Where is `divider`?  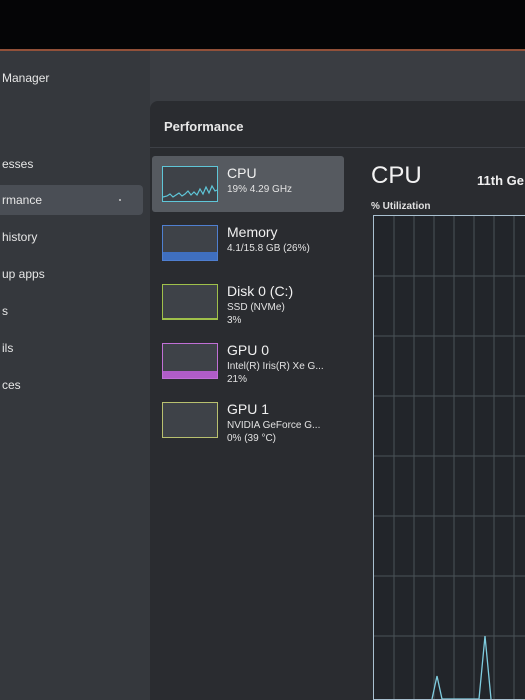
divider is located at coordinates (337, 147).